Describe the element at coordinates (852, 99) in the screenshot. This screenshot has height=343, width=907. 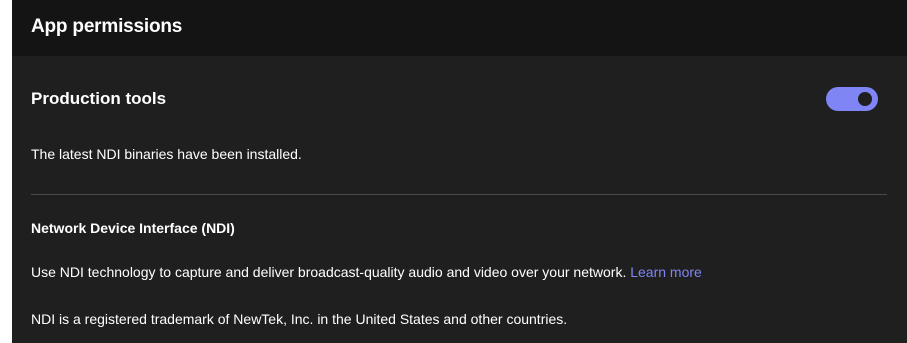
I see `production-tools-toggle` at that location.